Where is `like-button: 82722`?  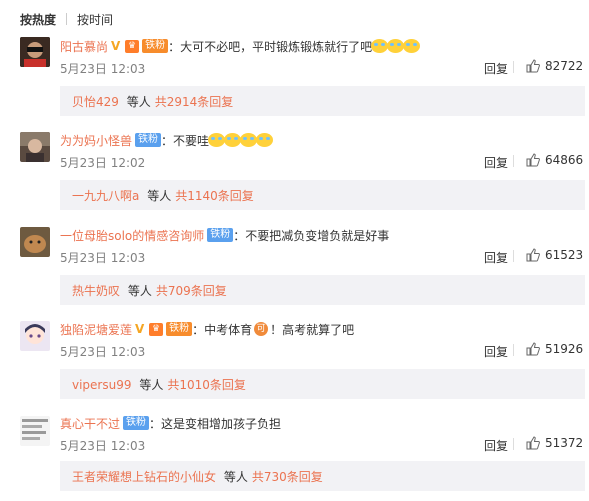 like-button: 82722 is located at coordinates (554, 66).